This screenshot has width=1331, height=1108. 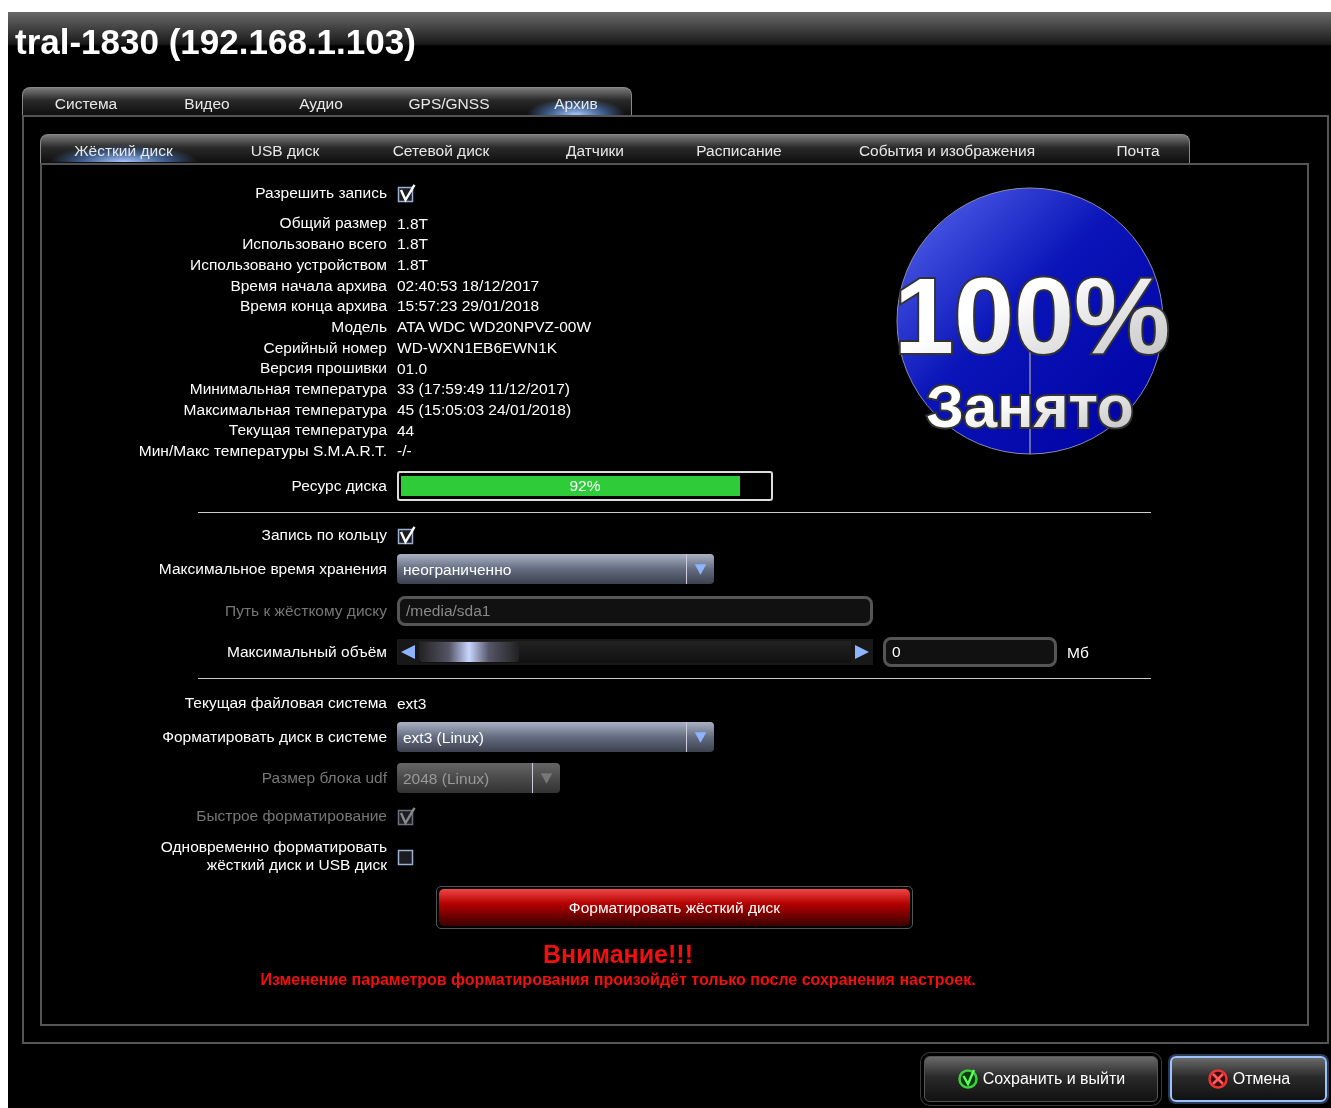 What do you see at coordinates (285, 148) in the screenshot?
I see `tab: USB диск` at bounding box center [285, 148].